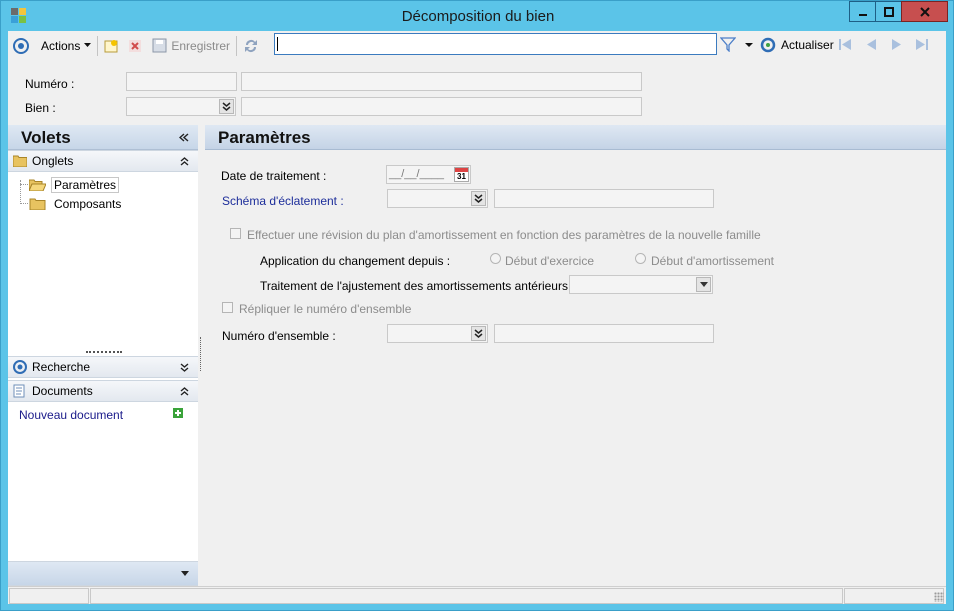  I want to click on bien-combo-button, so click(226, 106).